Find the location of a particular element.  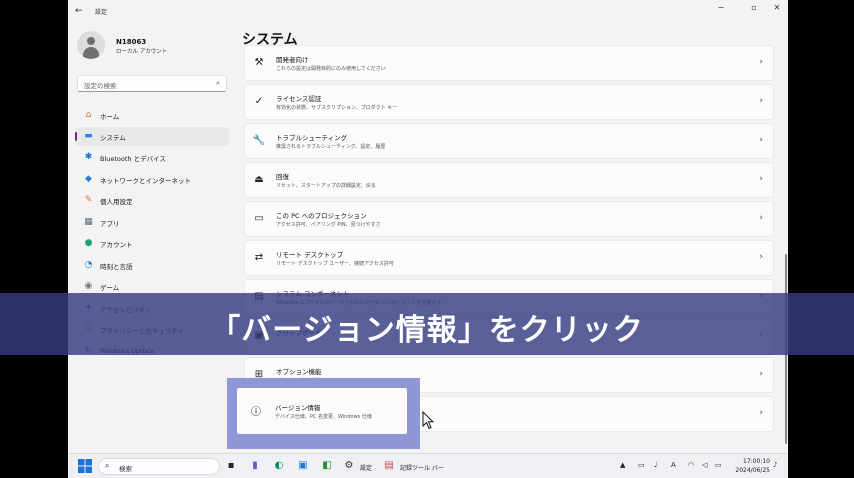

card-title: 回復 is located at coordinates (282, 177).